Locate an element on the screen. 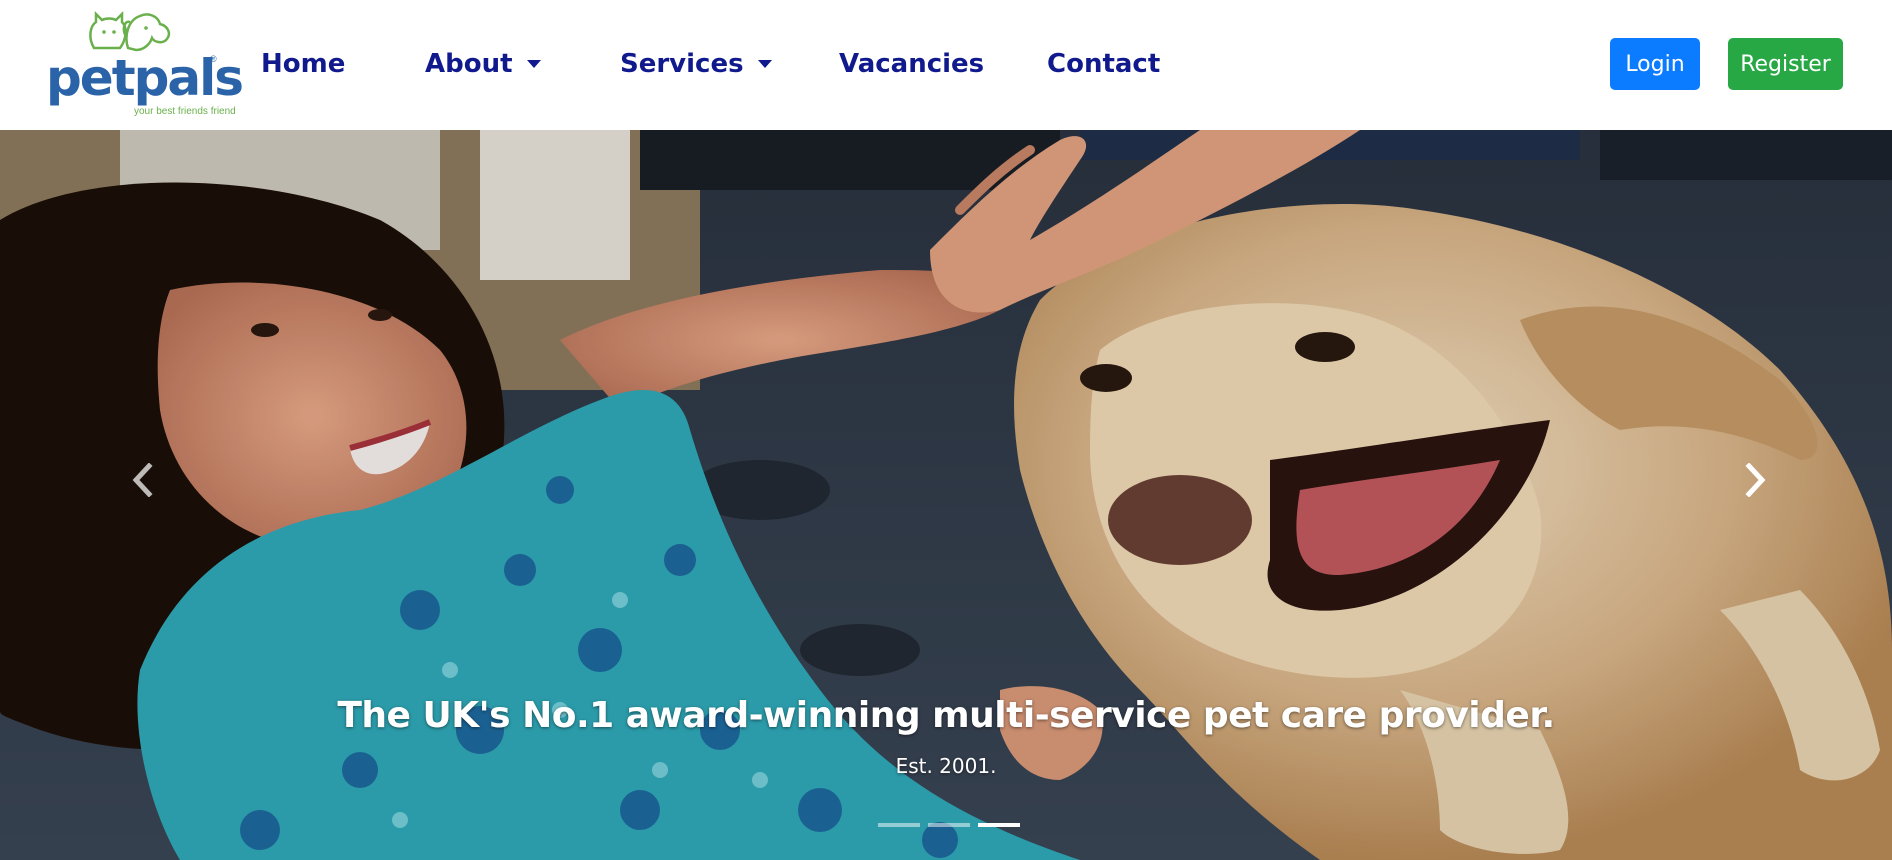  nav-home: Home is located at coordinates (303, 64).